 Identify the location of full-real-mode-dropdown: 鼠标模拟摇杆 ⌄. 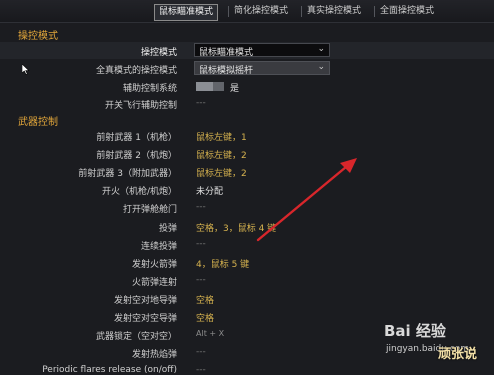
(262, 68).